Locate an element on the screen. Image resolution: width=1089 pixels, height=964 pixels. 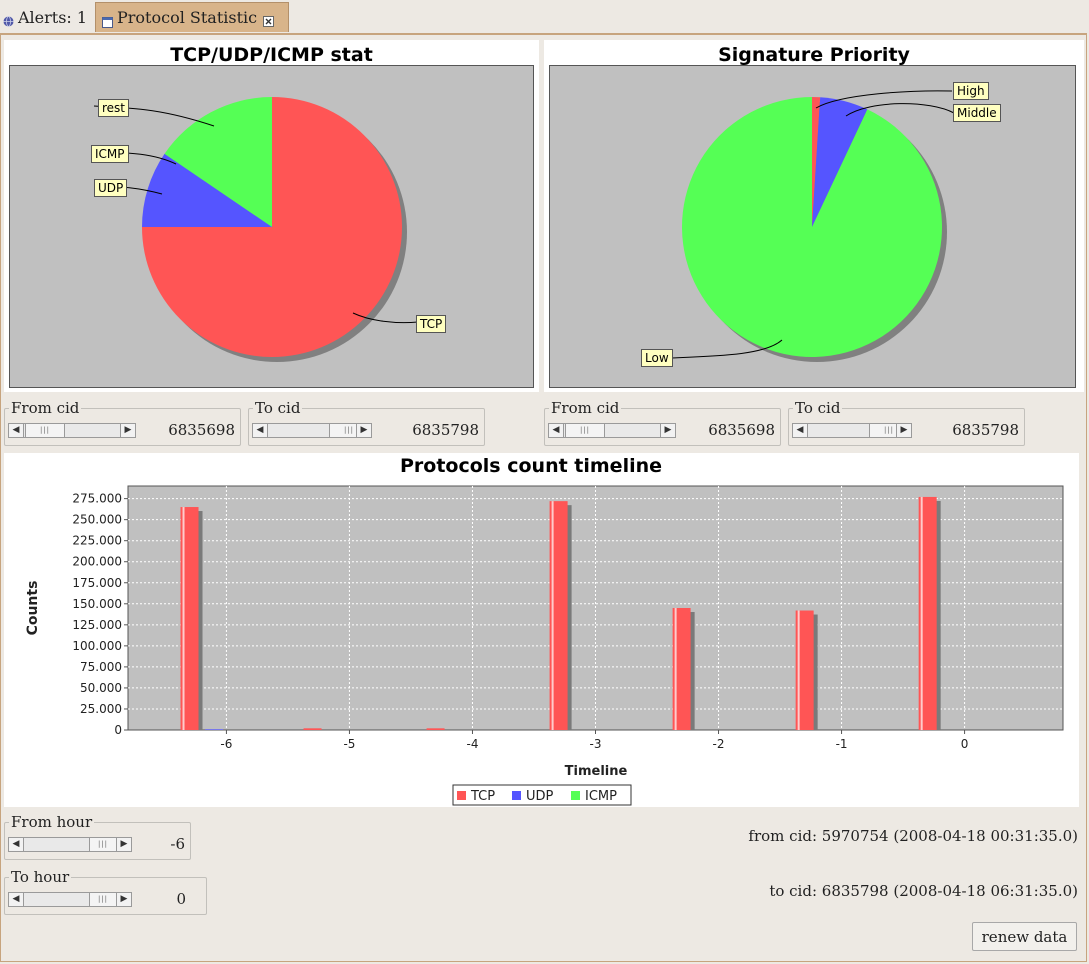
from-hour-group: From hour ◀ ||| ▶ -6 is located at coordinates (97, 836).